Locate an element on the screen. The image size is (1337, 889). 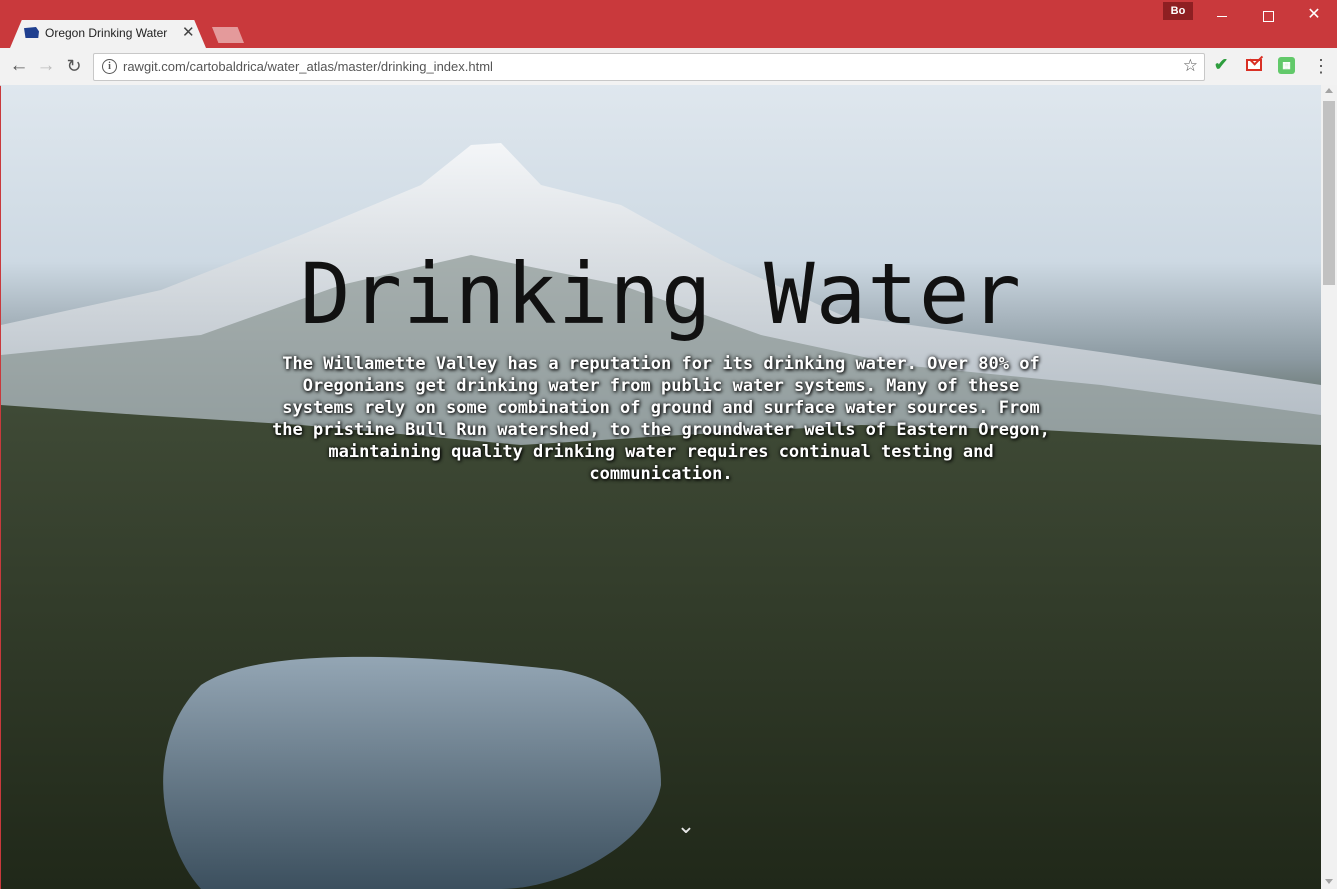
close-icon: ✕ is located at coordinates (1314, 14).